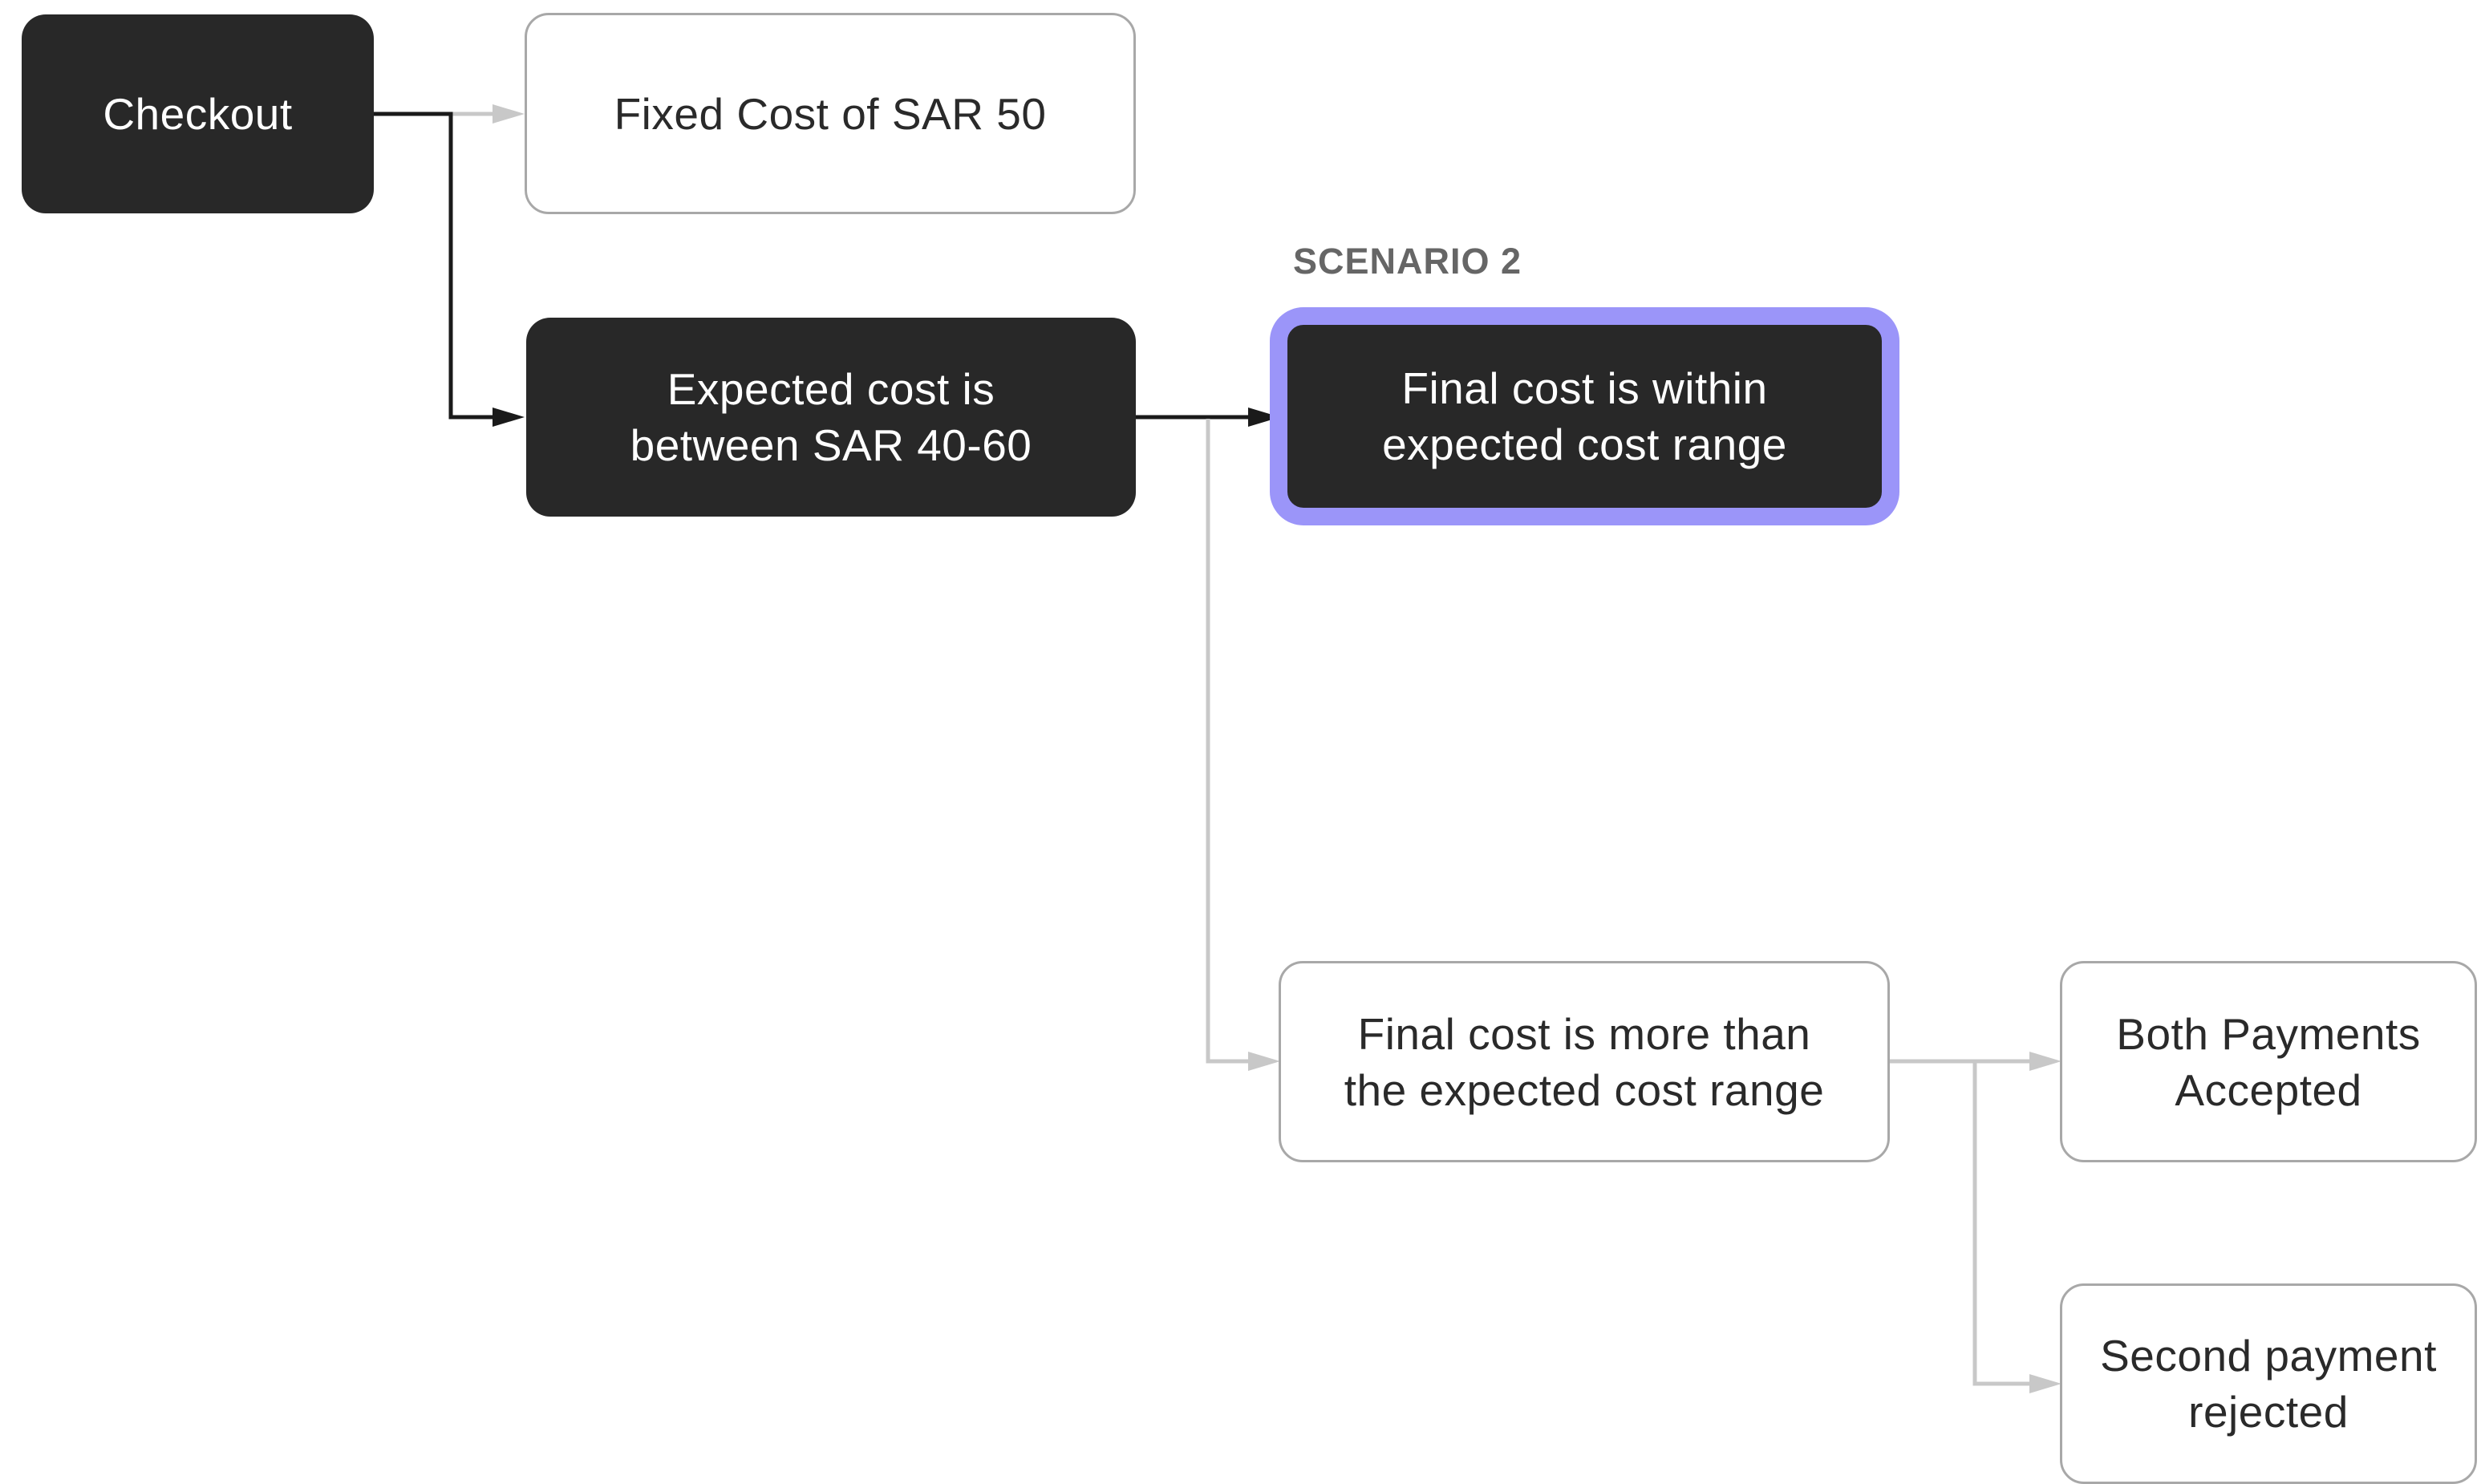 The width and height of the screenshot is (2481, 1484). I want to click on node-expected-cost-label: Expected cost is between SAR 40-60, so click(831, 417).